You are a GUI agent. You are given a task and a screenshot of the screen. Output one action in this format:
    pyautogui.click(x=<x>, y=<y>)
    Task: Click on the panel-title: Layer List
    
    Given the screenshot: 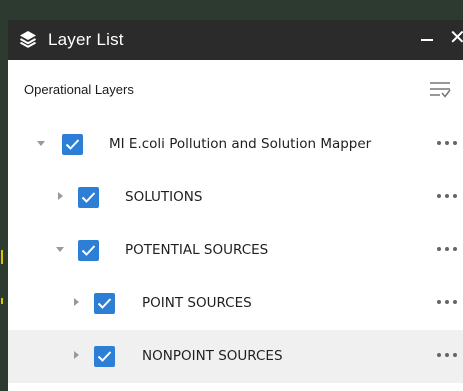 What is the action you would take?
    pyautogui.click(x=86, y=39)
    